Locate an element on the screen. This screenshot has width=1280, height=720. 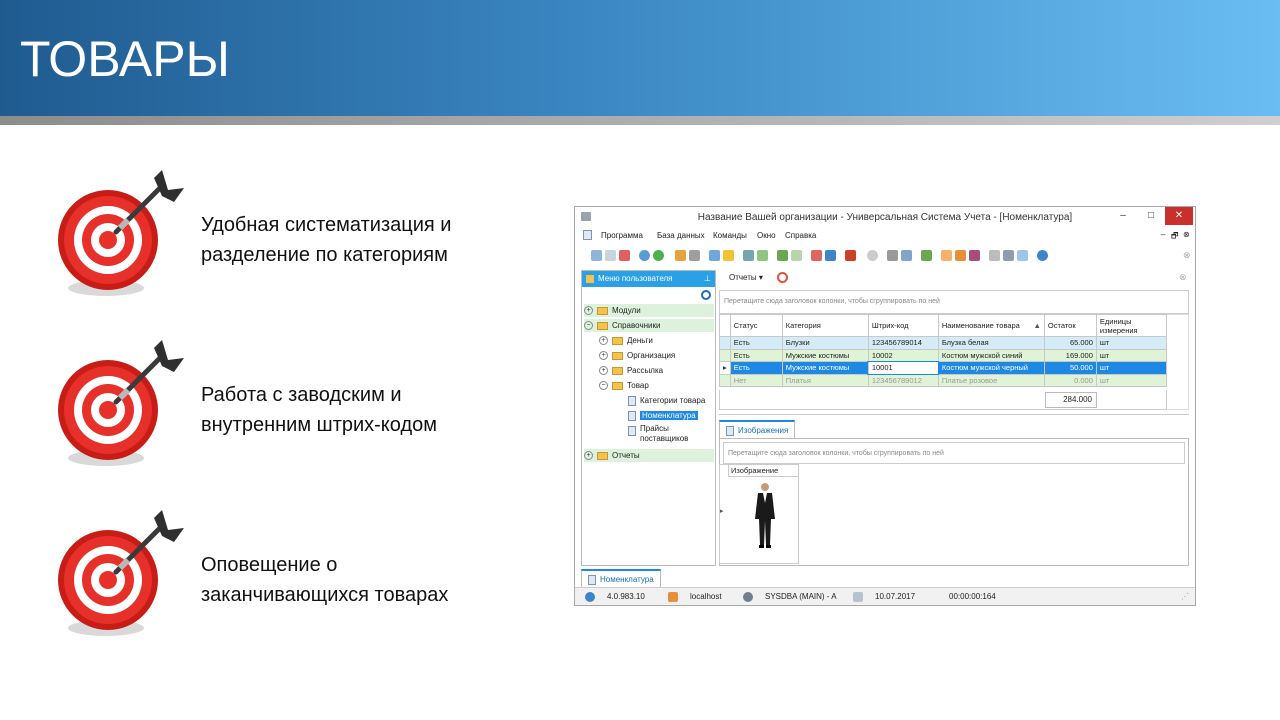
cell-stock: 65.000 is located at coordinates (1070, 343).